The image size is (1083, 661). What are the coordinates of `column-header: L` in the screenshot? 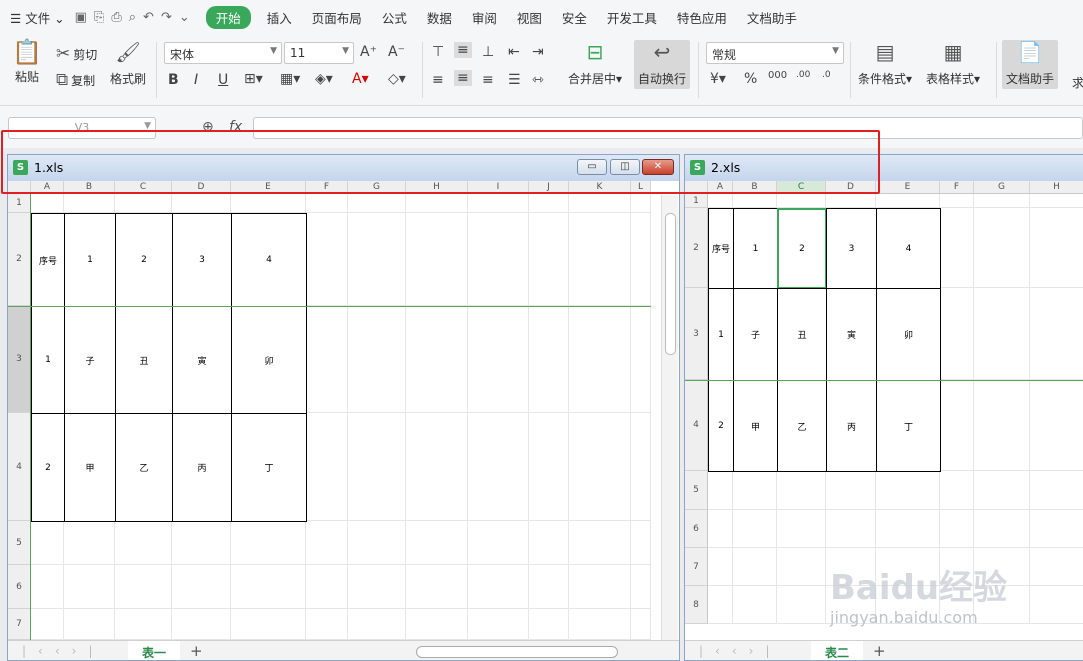 It's located at (641, 187).